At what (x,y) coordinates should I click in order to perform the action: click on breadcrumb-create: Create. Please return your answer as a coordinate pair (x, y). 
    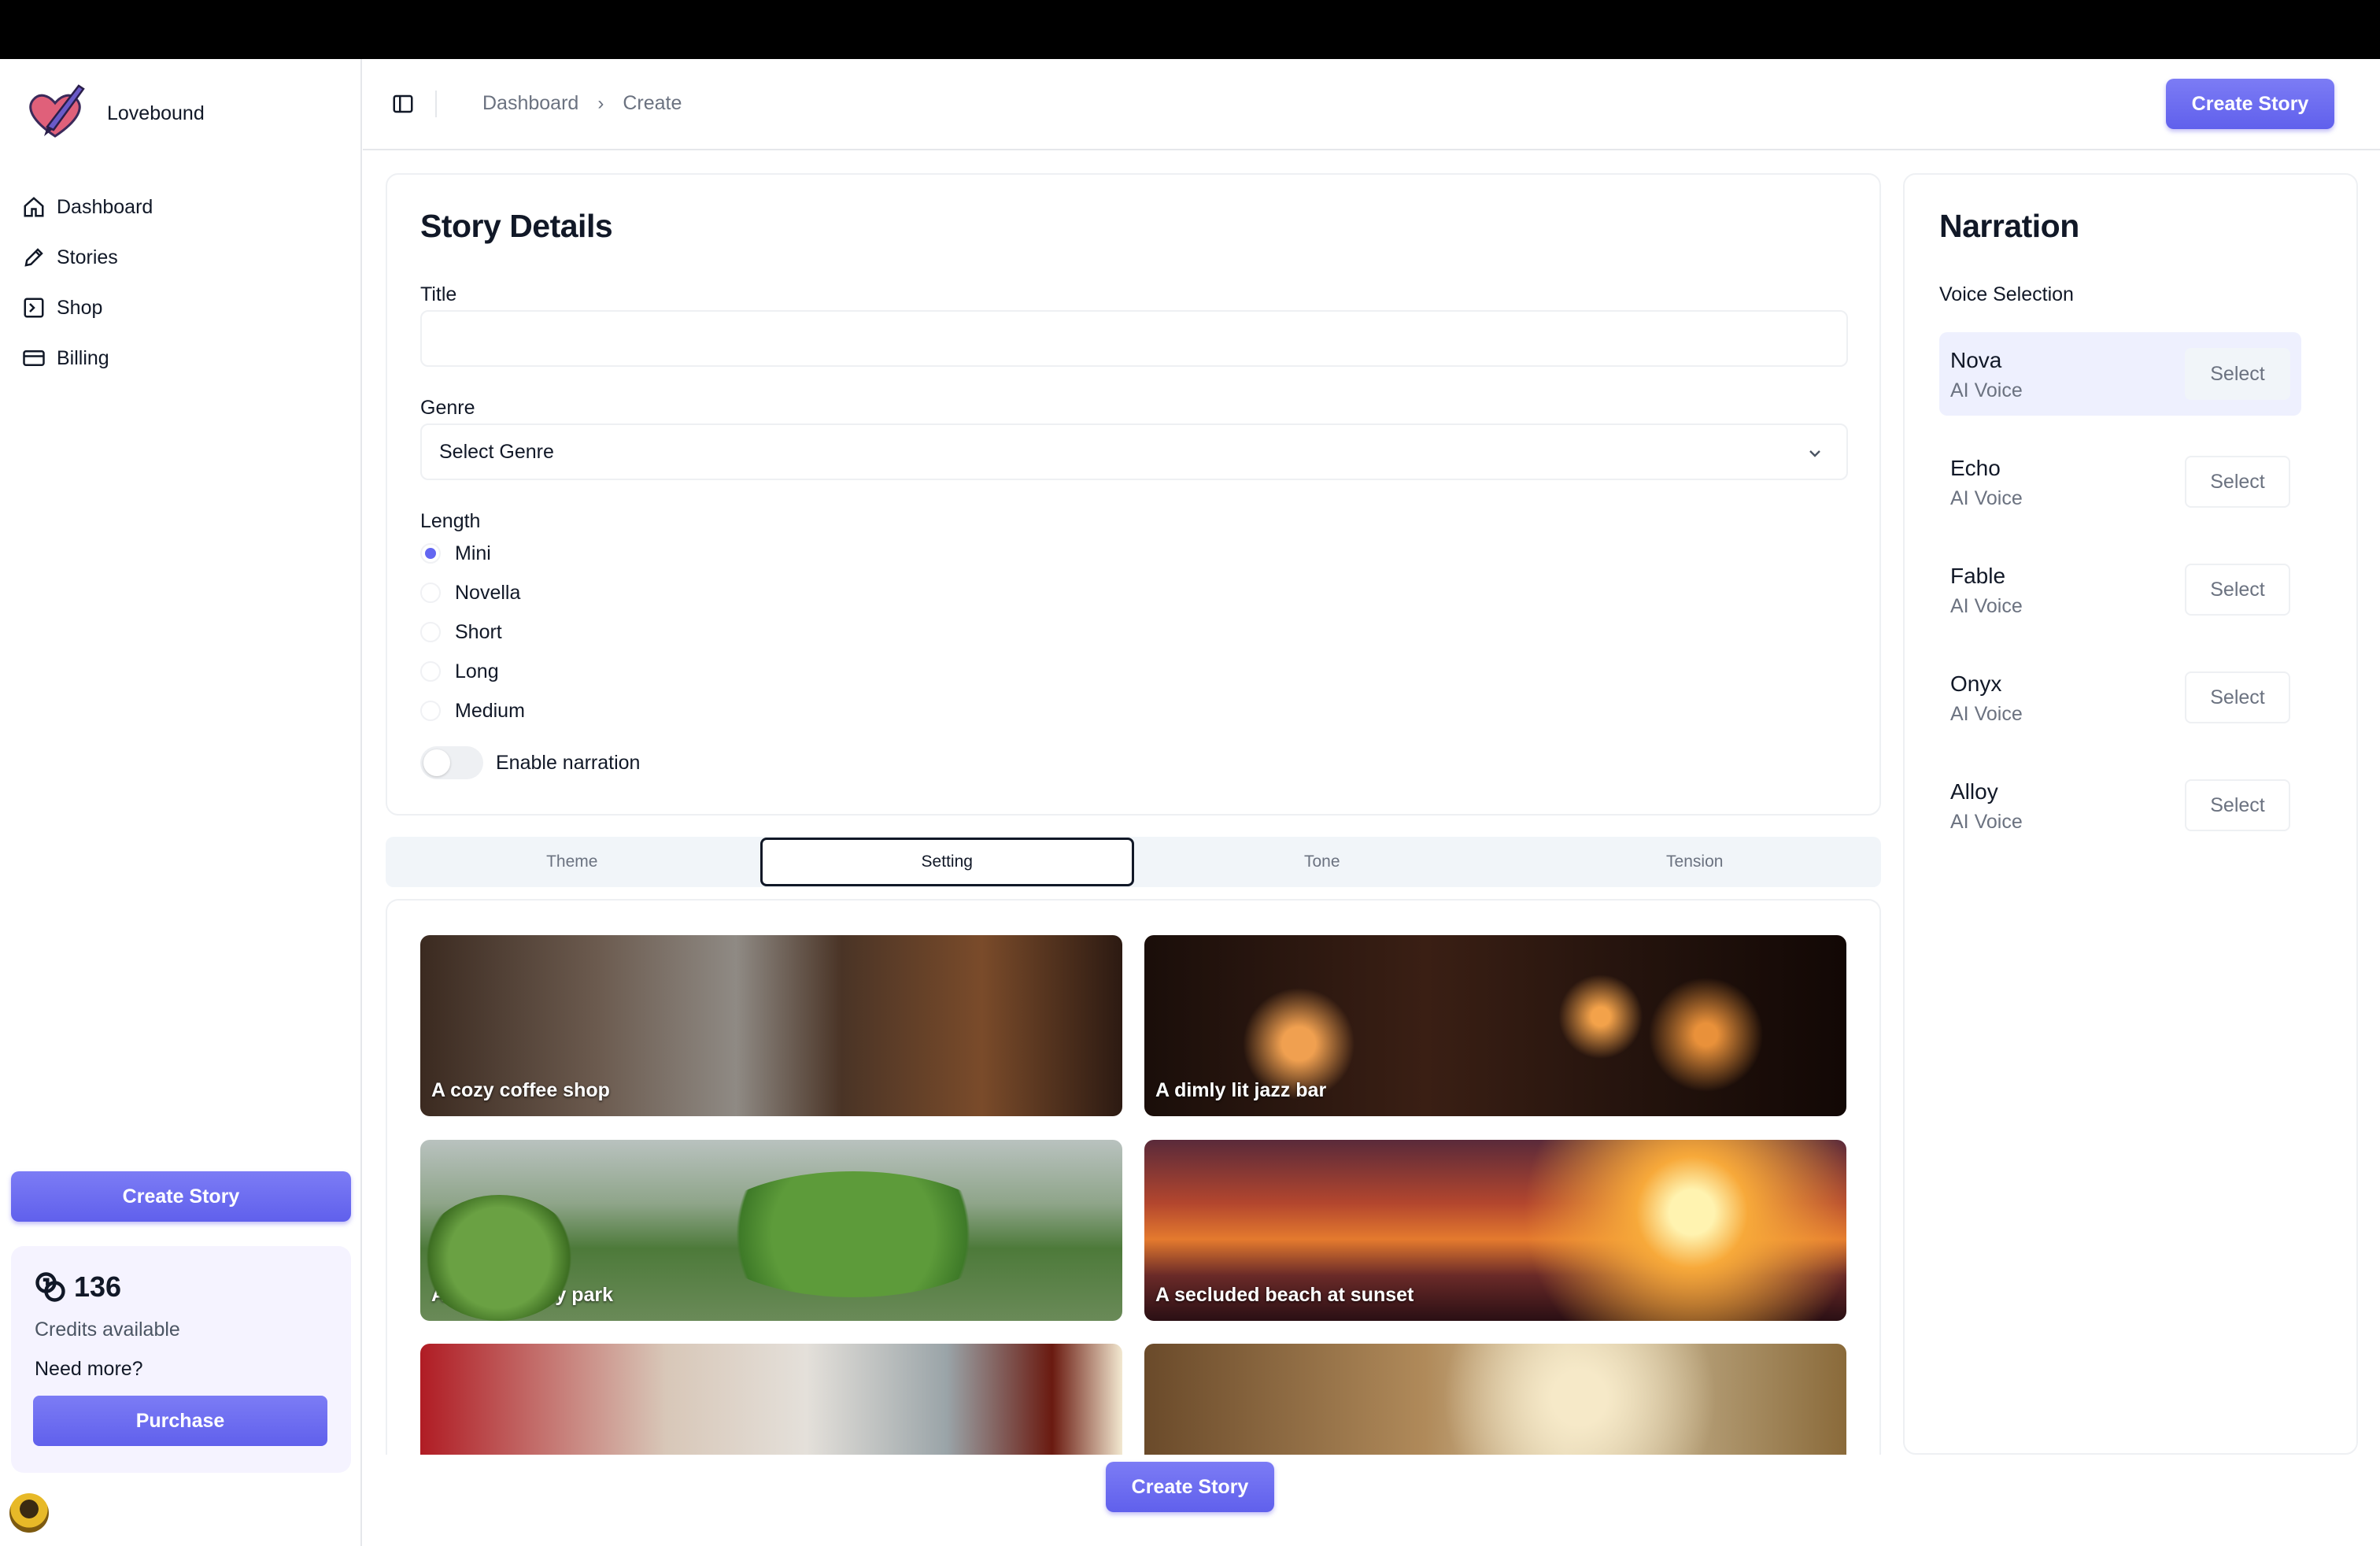
    Looking at the image, I should click on (652, 103).